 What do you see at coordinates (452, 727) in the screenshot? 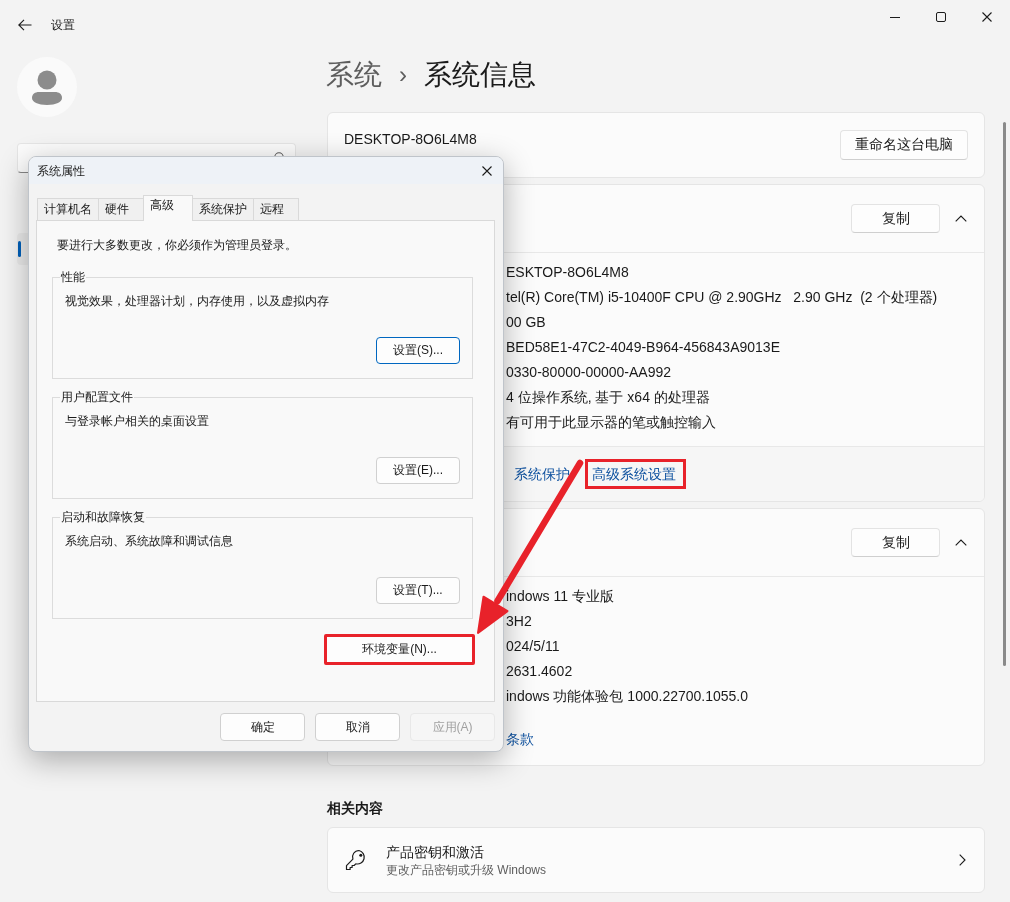
I see `dialog-button: 应用(A)` at bounding box center [452, 727].